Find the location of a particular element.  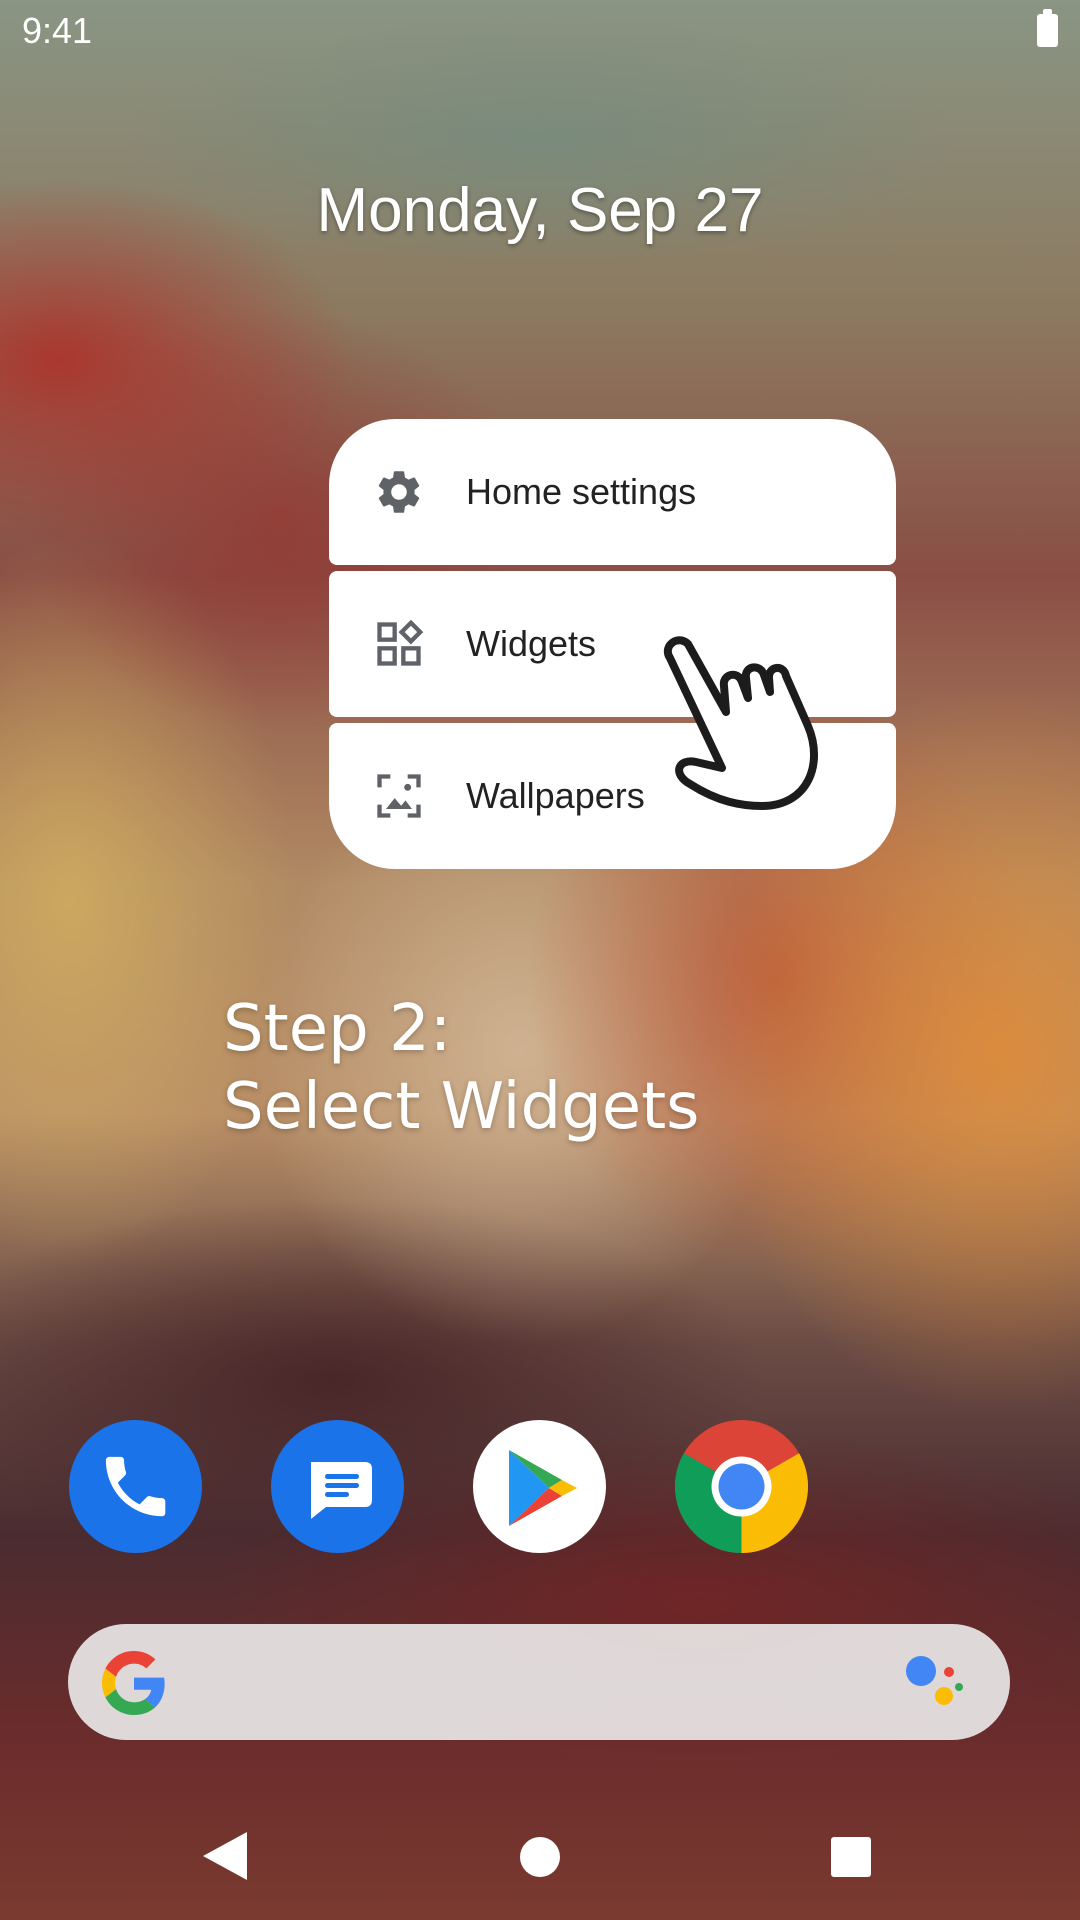

chrome-app-icon is located at coordinates (741, 1486).